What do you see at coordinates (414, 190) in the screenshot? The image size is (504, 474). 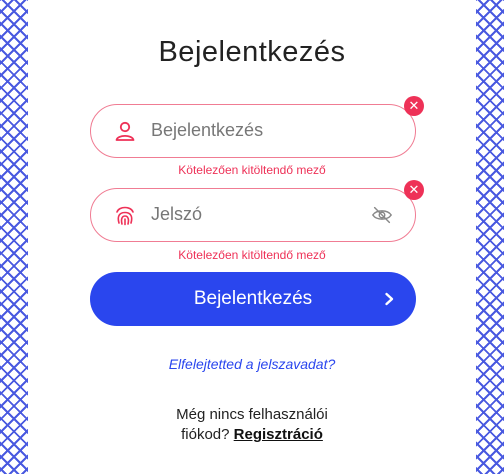 I see `password-clear-button: ✕` at bounding box center [414, 190].